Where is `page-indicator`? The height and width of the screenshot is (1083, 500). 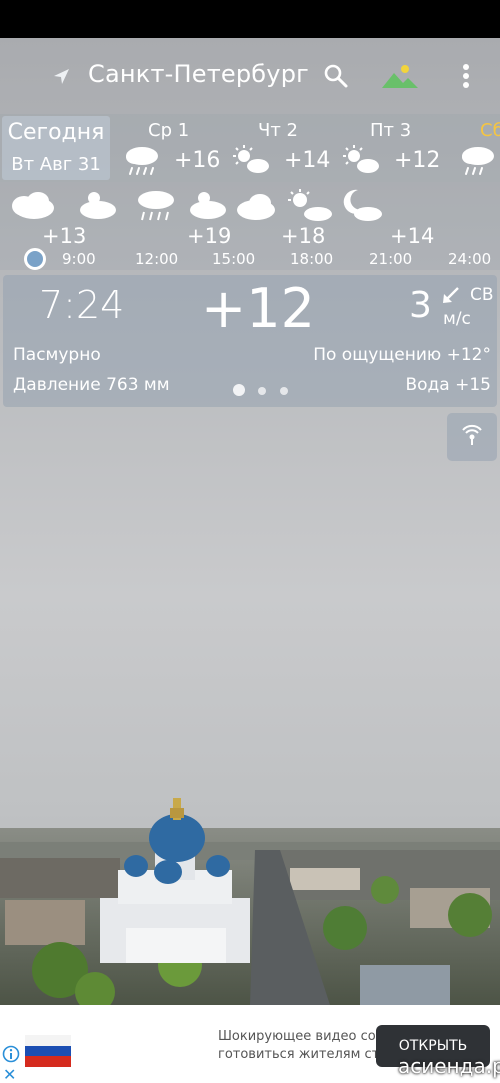 page-indicator is located at coordinates (263, 390).